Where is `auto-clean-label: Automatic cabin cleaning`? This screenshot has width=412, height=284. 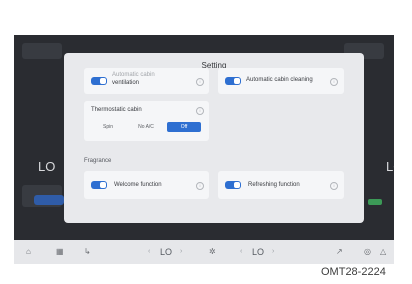 auto-clean-label: Automatic cabin cleaning is located at coordinates (279, 80).